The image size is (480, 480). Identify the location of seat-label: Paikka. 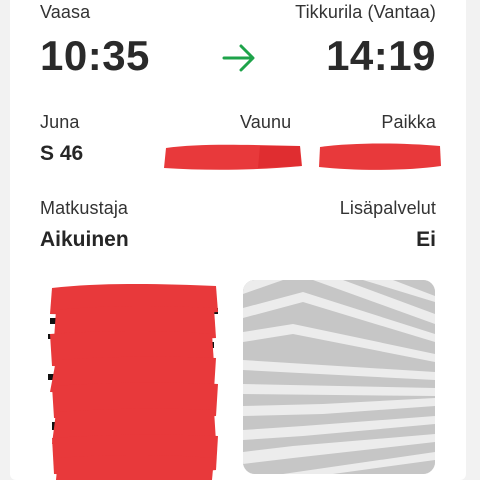
(408, 122).